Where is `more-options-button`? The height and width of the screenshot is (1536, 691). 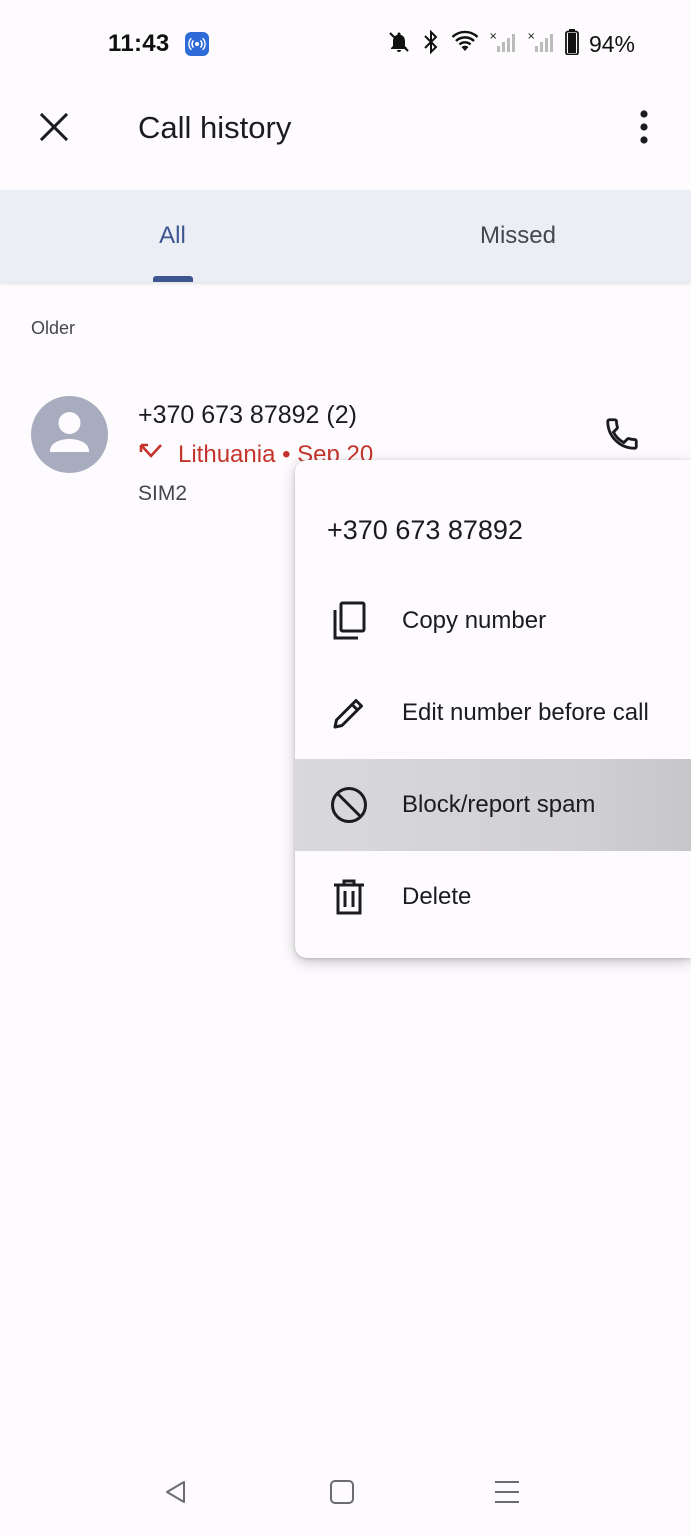
more-options-button is located at coordinates (644, 129).